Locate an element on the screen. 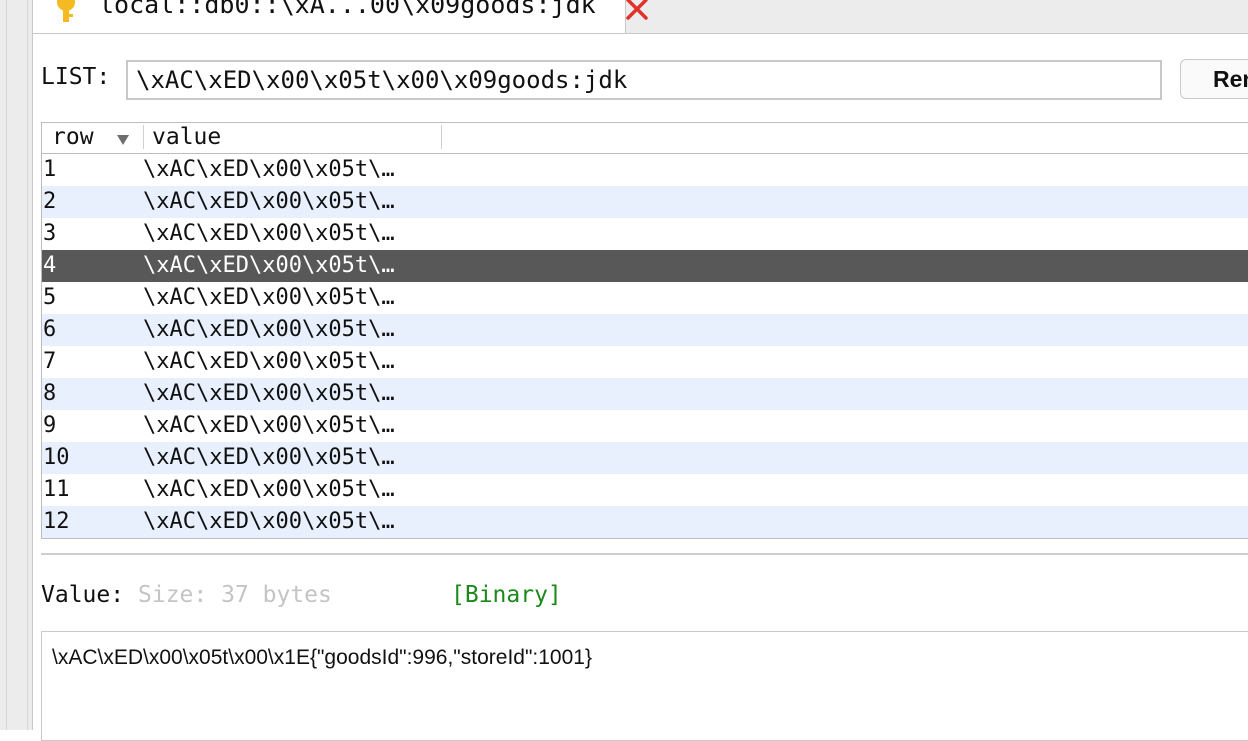  row-number-cell: 5 is located at coordinates (50, 297).